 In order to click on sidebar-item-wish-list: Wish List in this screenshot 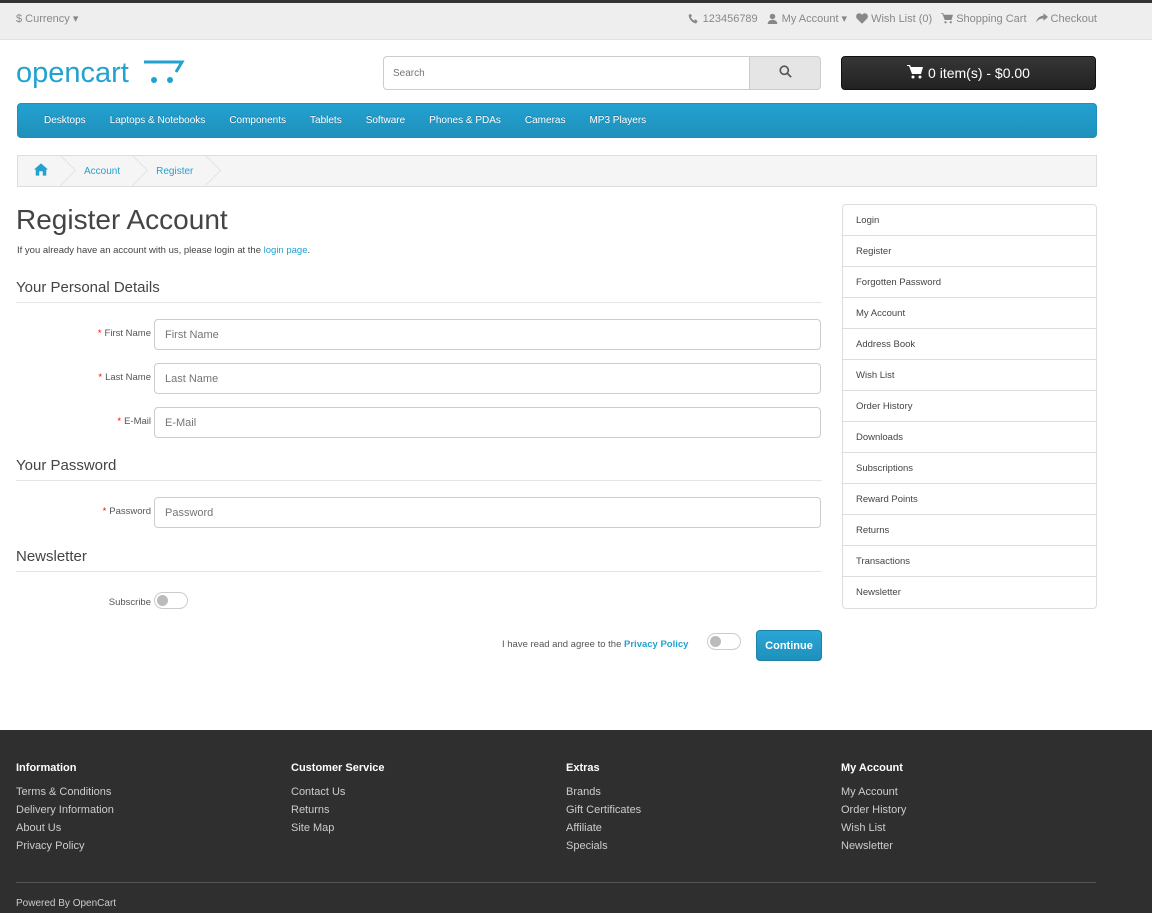, I will do `click(969, 375)`.